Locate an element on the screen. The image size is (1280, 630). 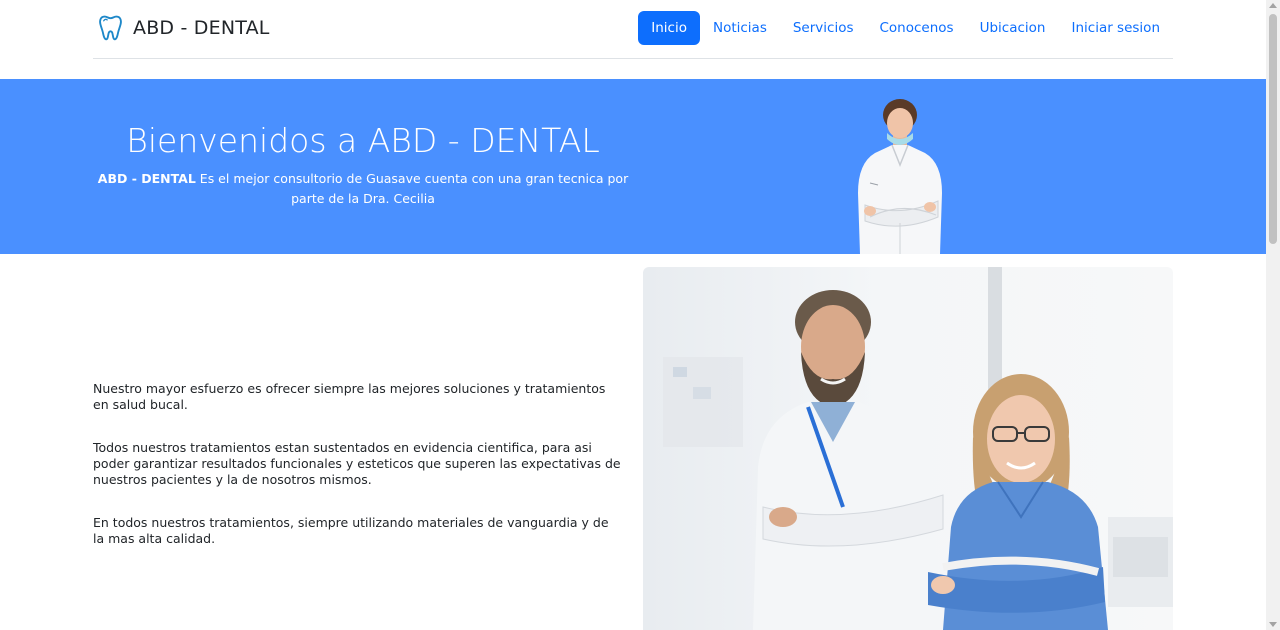
nav-item-iniciar-sesion: Iniciar sesion is located at coordinates (1115, 28).